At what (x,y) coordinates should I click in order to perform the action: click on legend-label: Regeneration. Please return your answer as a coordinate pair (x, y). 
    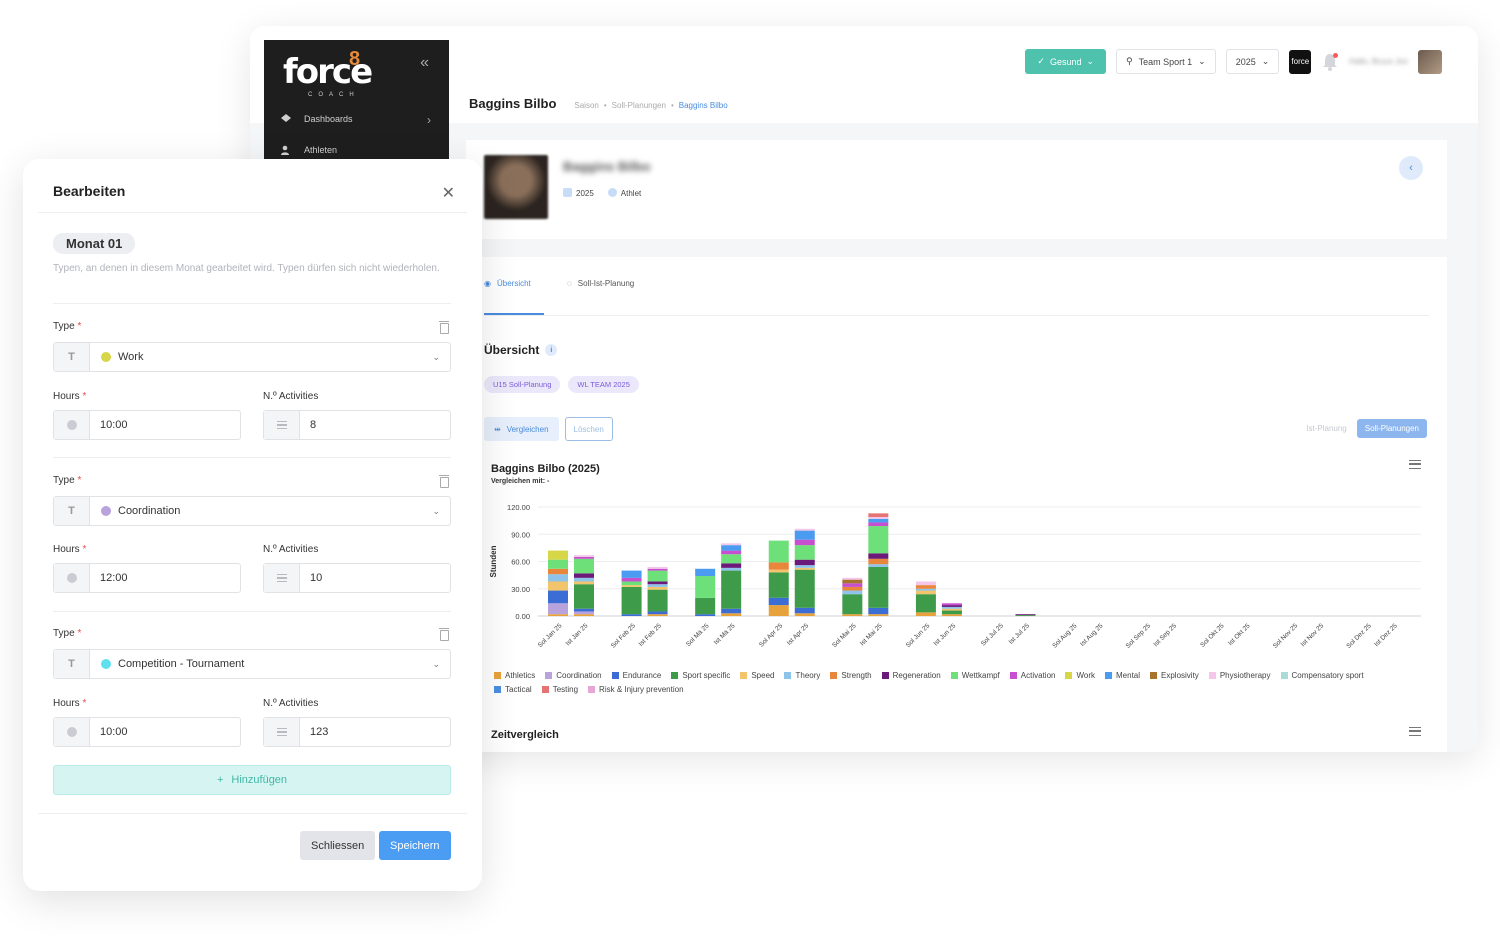
    Looking at the image, I should click on (916, 675).